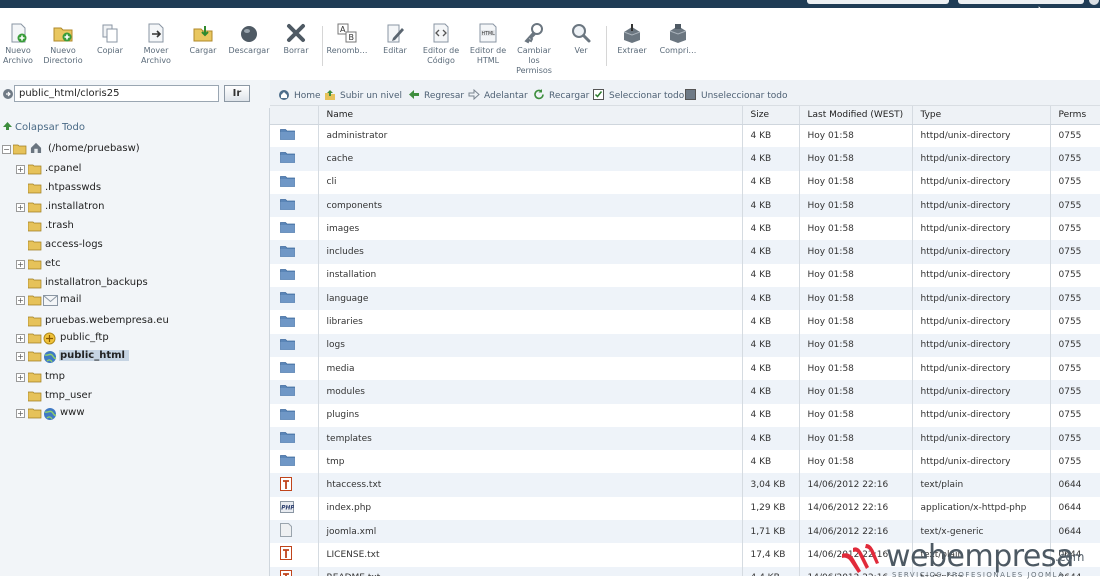  Describe the element at coordinates (530, 182) in the screenshot. I see `file-name-cell: cli` at that location.